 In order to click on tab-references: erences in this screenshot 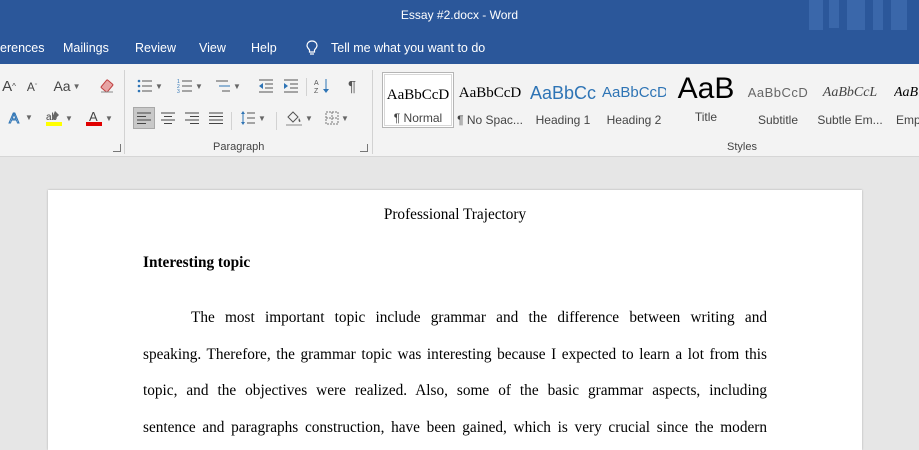, I will do `click(22, 48)`.